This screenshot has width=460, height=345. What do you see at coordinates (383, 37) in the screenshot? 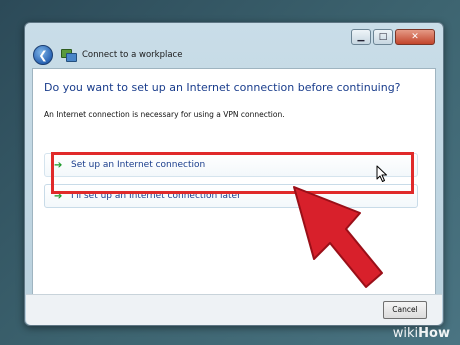
I see `maximize-button: □` at bounding box center [383, 37].